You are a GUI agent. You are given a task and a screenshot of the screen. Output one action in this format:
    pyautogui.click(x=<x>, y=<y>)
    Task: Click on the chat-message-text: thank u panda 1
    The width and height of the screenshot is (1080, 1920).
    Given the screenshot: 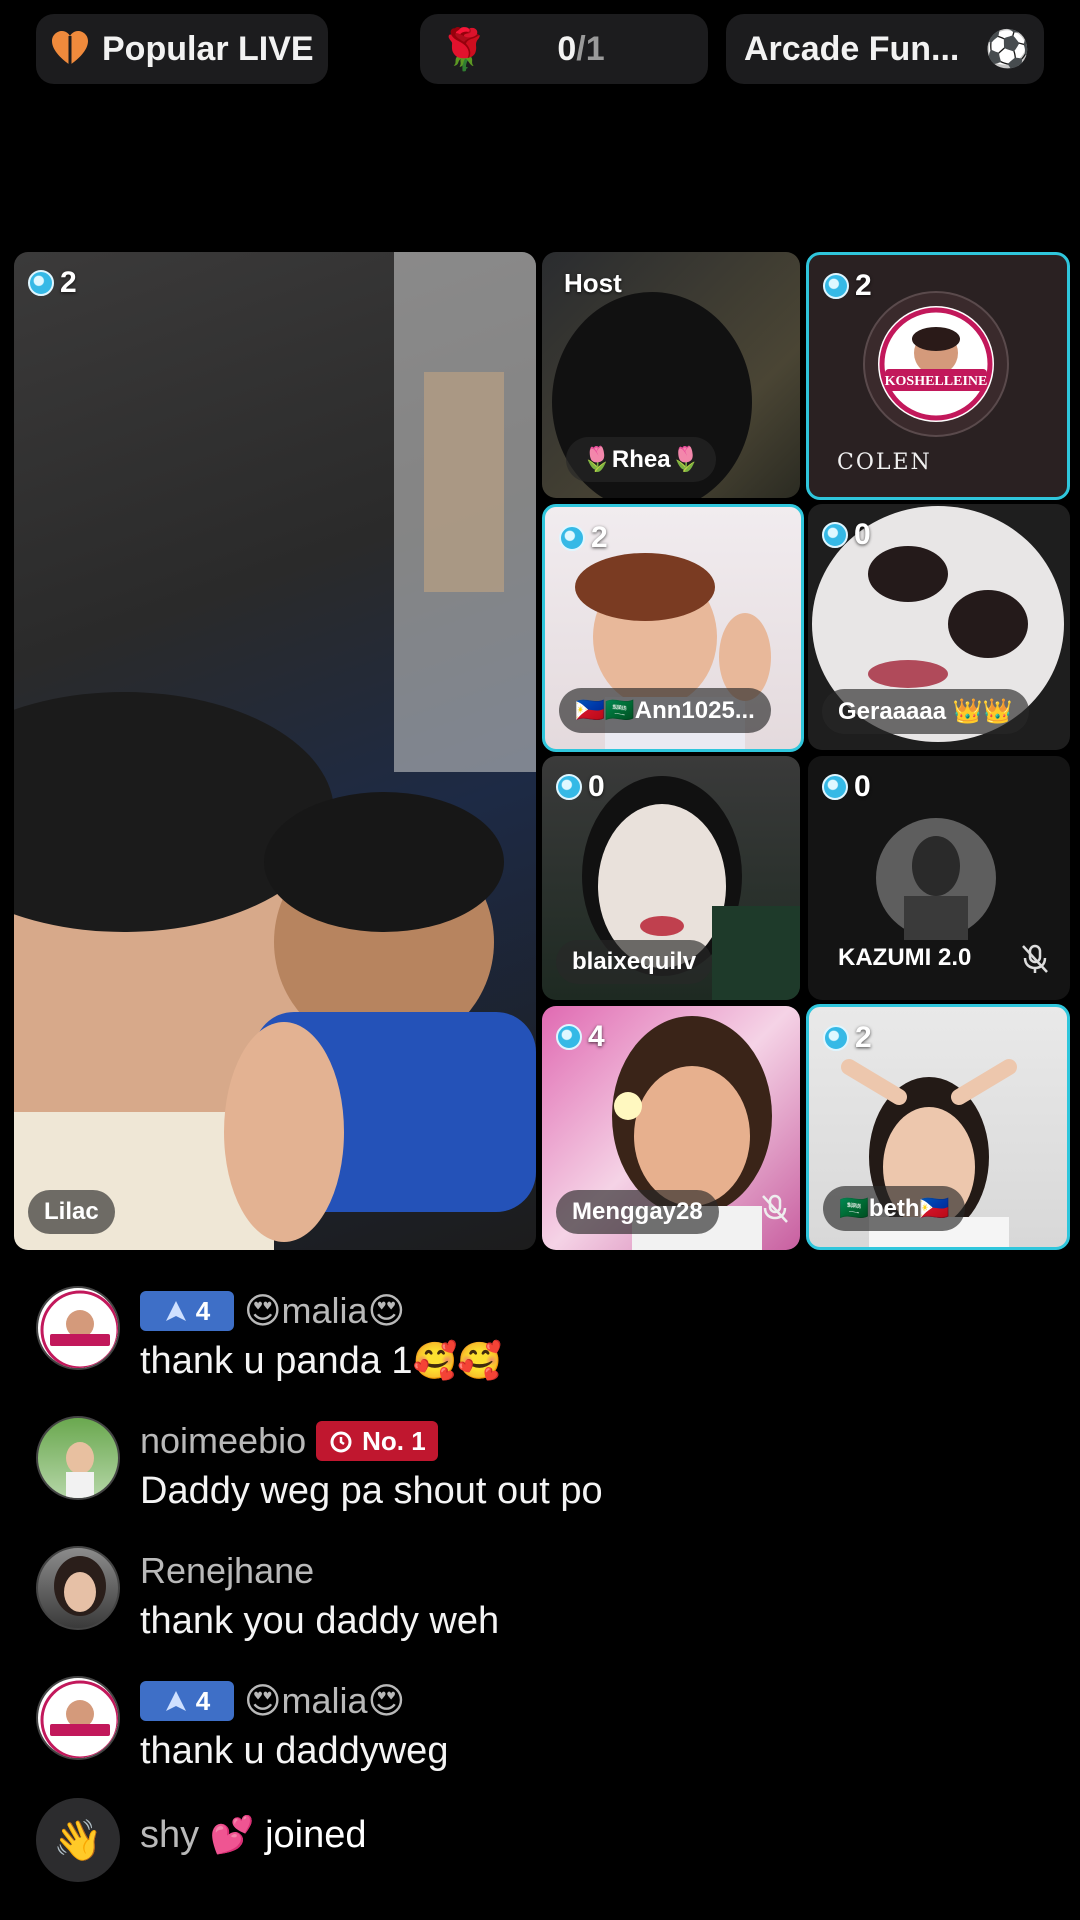 What is the action you would take?
    pyautogui.click(x=276, y=1361)
    